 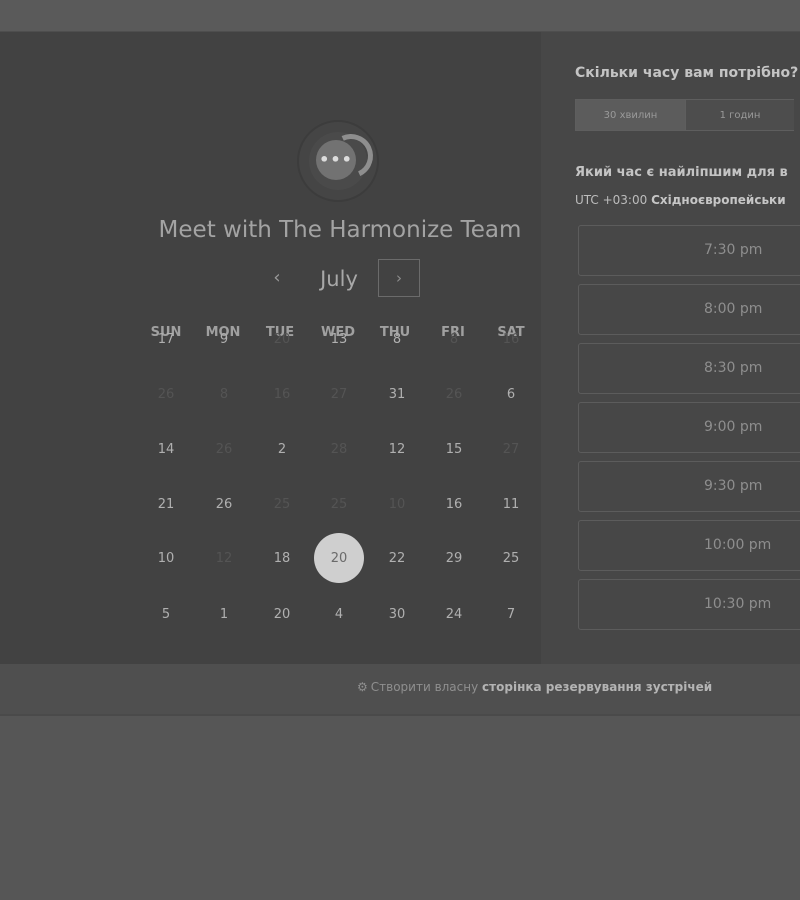 I want to click on footer-prefix: Створити власну, so click(x=424, y=687).